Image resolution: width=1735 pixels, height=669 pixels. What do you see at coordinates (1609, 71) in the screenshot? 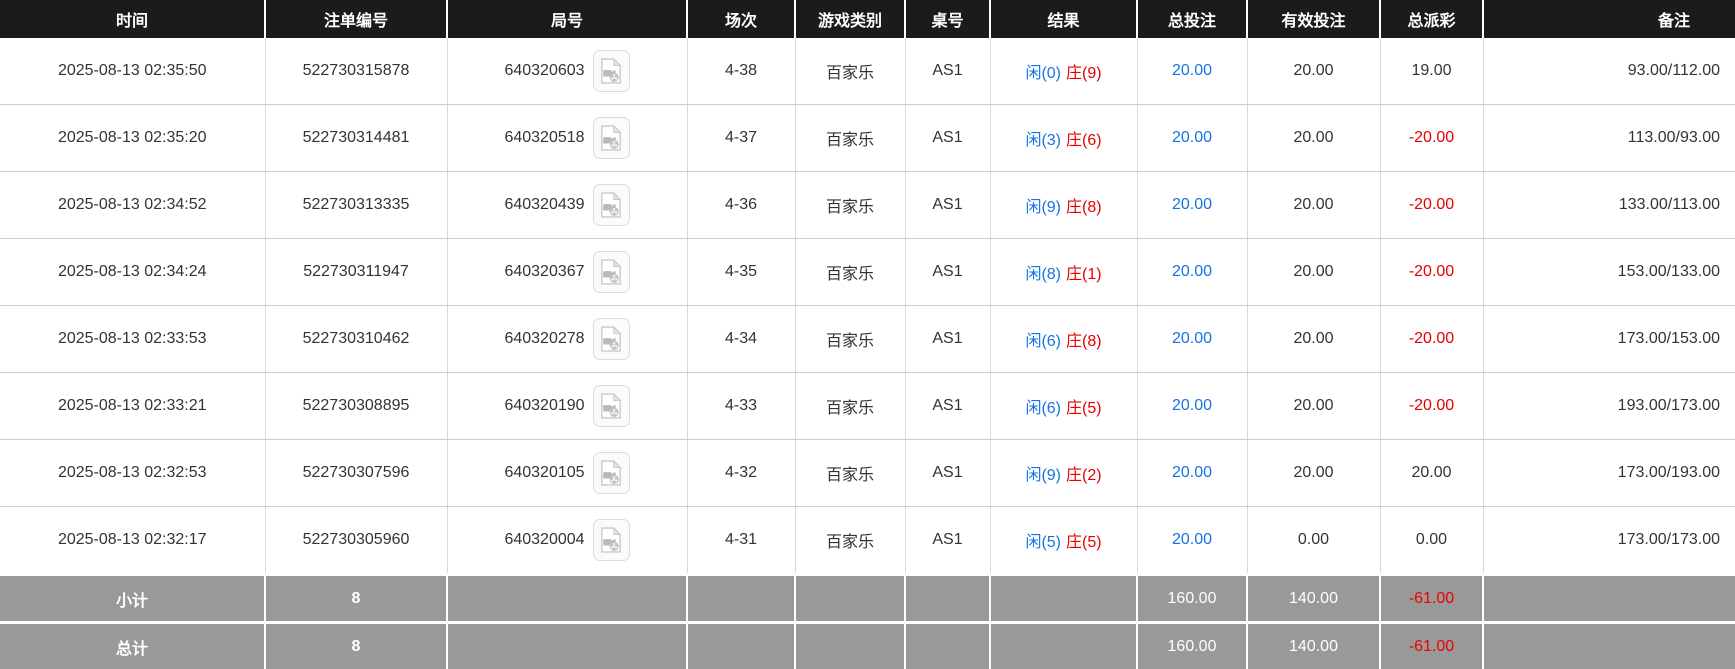
I see `cell-remark: 93.00/112.00` at bounding box center [1609, 71].